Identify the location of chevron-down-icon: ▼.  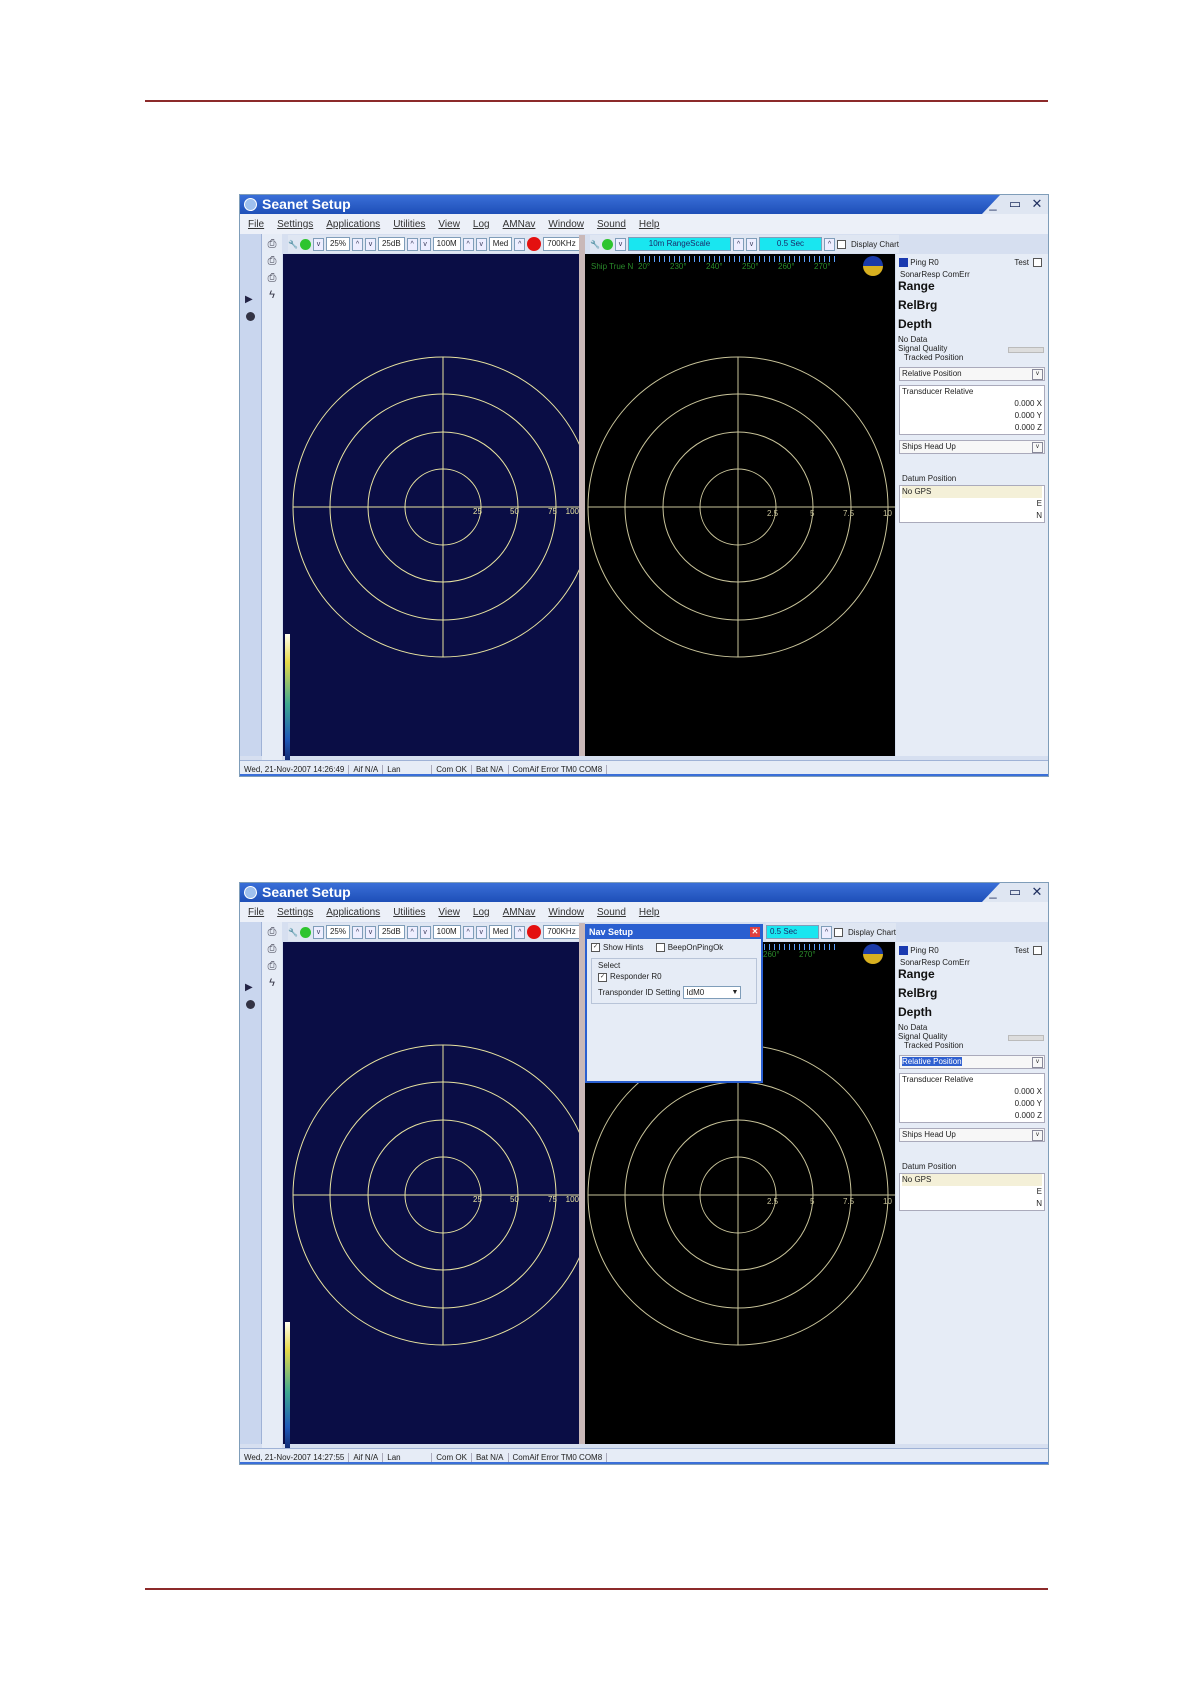
(734, 992).